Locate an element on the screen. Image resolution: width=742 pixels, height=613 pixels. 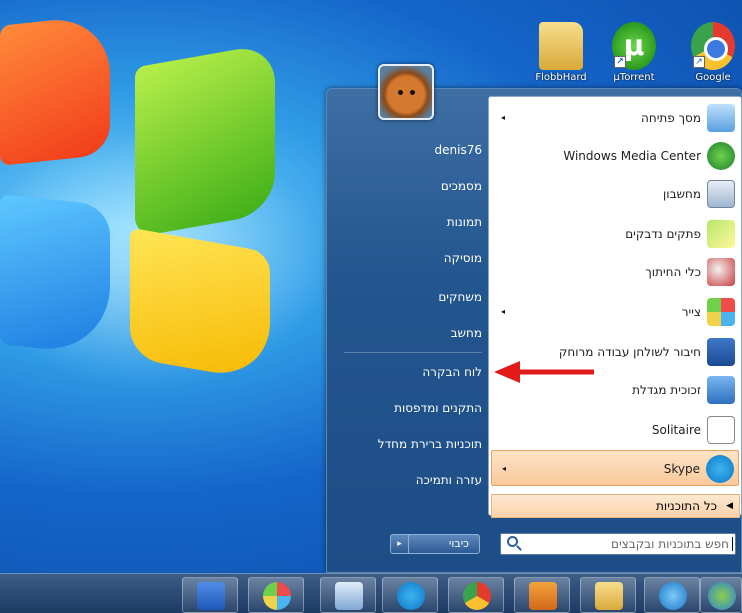
start-link-control-panel: לוח הבקרה is located at coordinates (411, 372).